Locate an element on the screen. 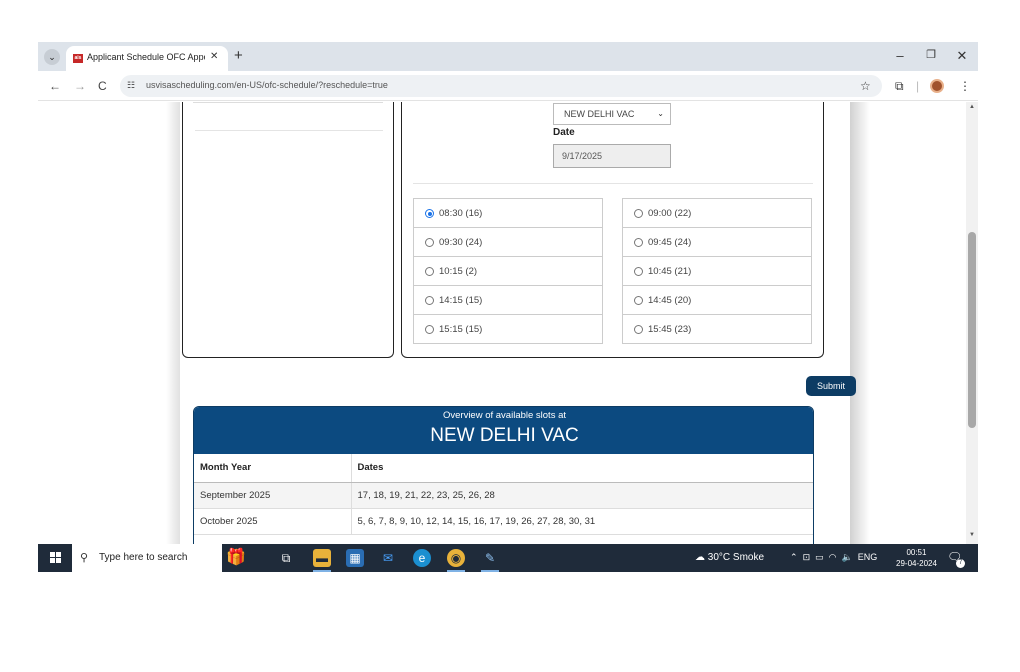 Image resolution: width=1020 pixels, height=672 pixels. time-slot-option: 08:30 (16) is located at coordinates (508, 213).